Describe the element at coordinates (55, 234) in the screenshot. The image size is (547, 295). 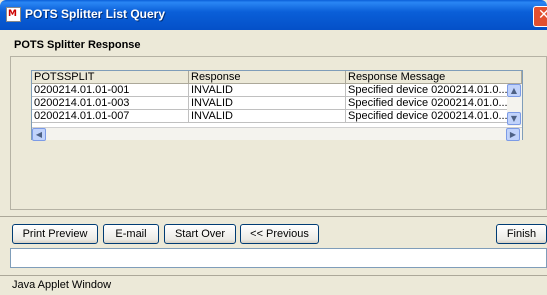
I see `print-preview-button: Print Preview` at that location.